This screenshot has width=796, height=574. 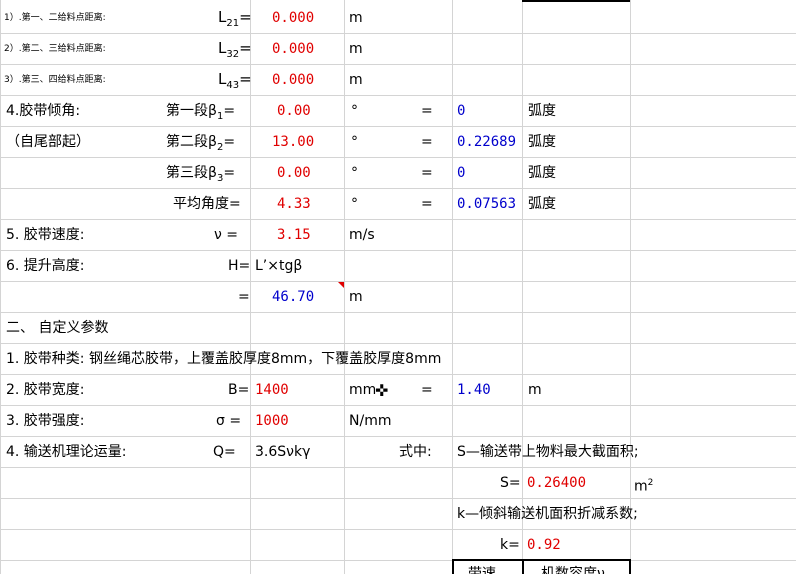 I want to click on row6-eq: =, so click(x=229, y=173).